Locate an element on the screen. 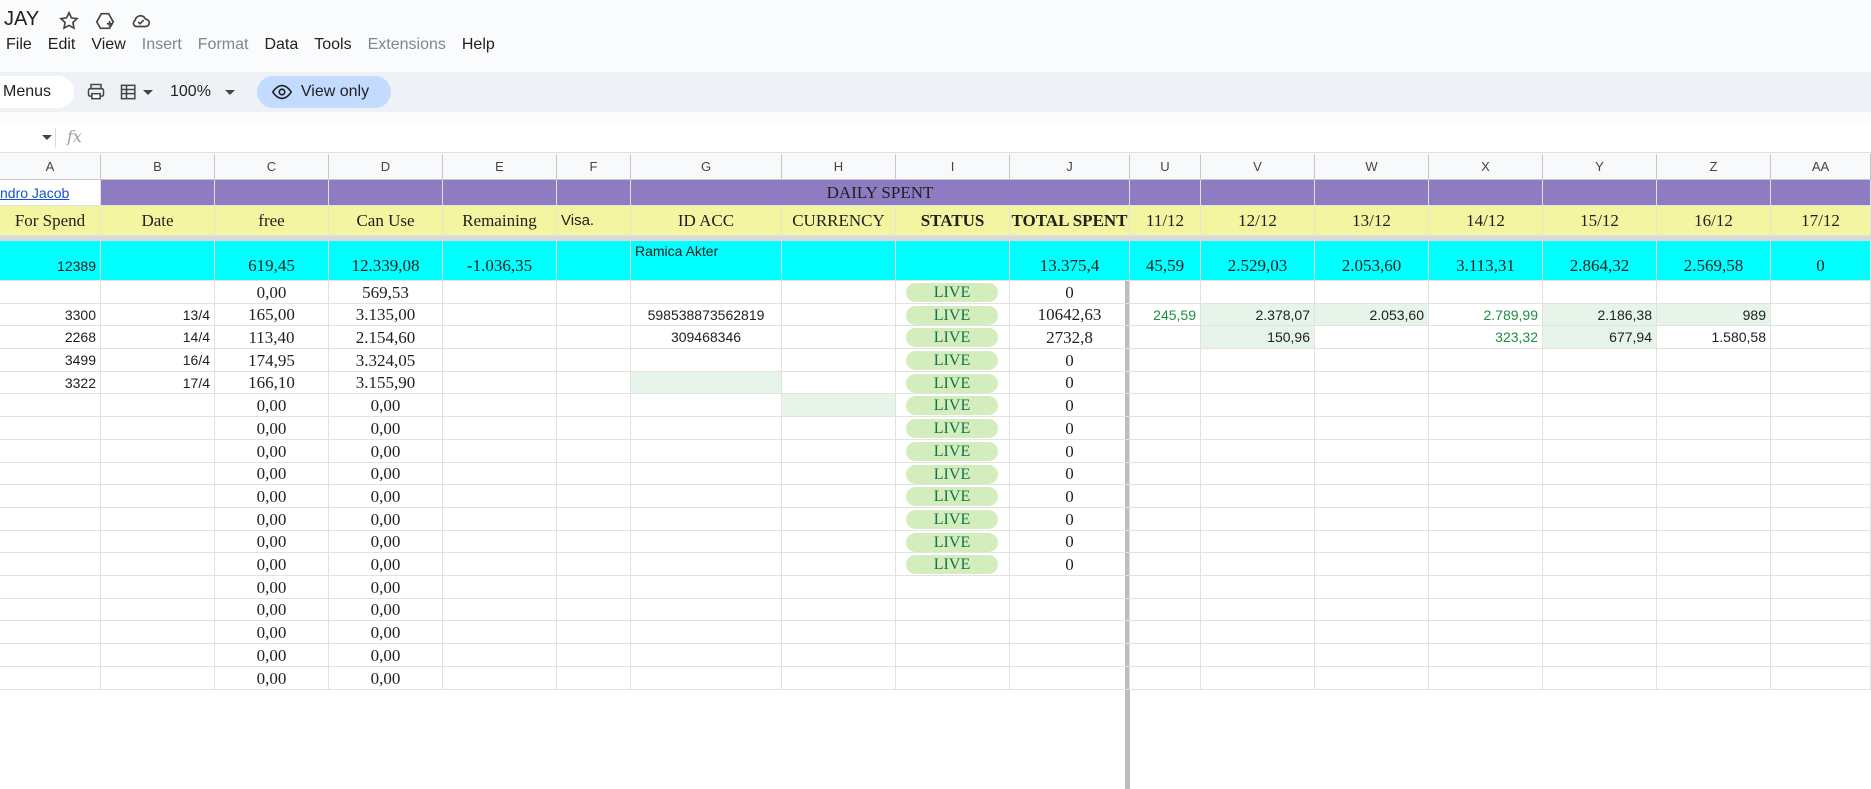 This screenshot has width=1871, height=789. zoom-select: 100% is located at coordinates (202, 92).